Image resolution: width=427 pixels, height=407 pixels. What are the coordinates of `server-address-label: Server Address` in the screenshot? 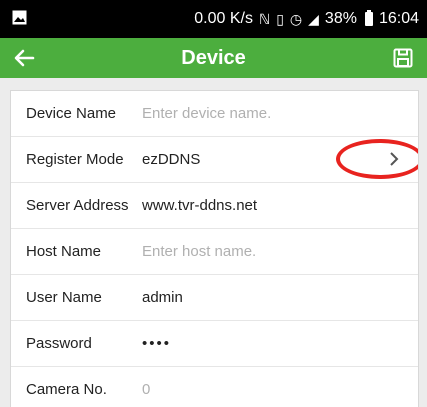 It's located at (77, 205).